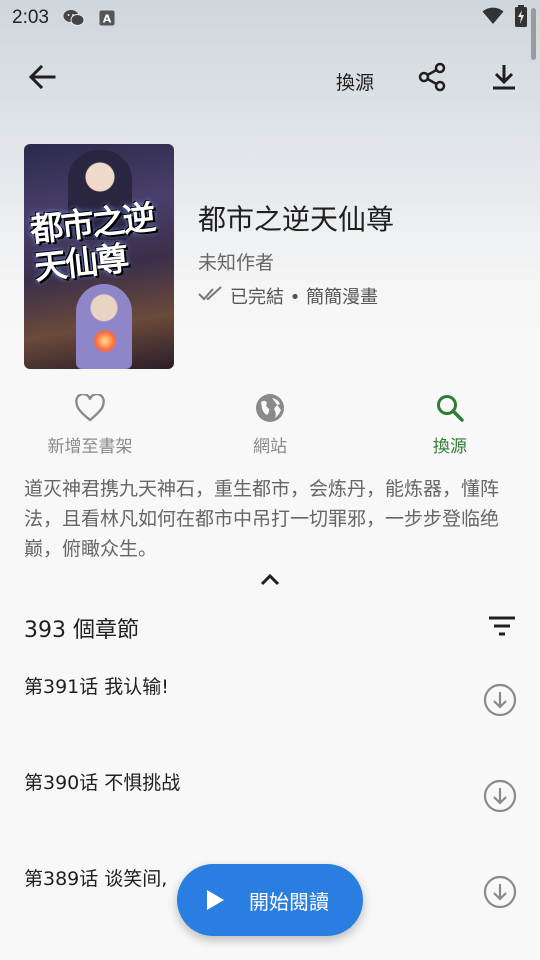  I want to click on cover-title-art: 都市之逆天仙尊, so click(92, 242).